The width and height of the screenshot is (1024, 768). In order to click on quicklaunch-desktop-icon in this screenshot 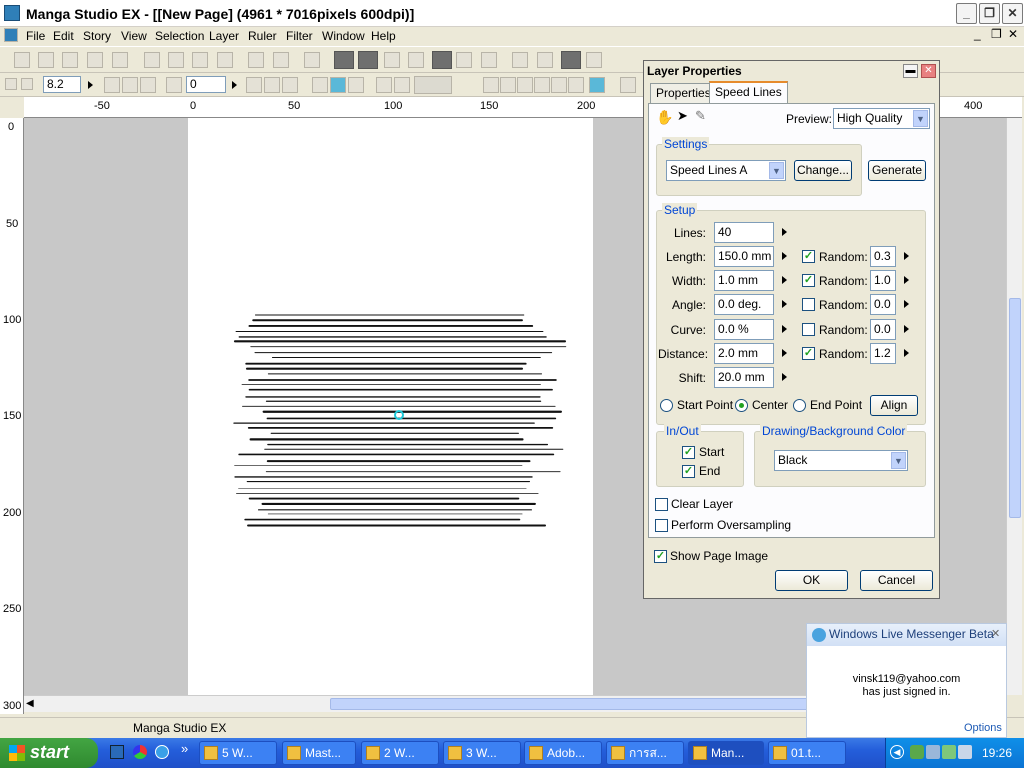, I will do `click(117, 752)`.